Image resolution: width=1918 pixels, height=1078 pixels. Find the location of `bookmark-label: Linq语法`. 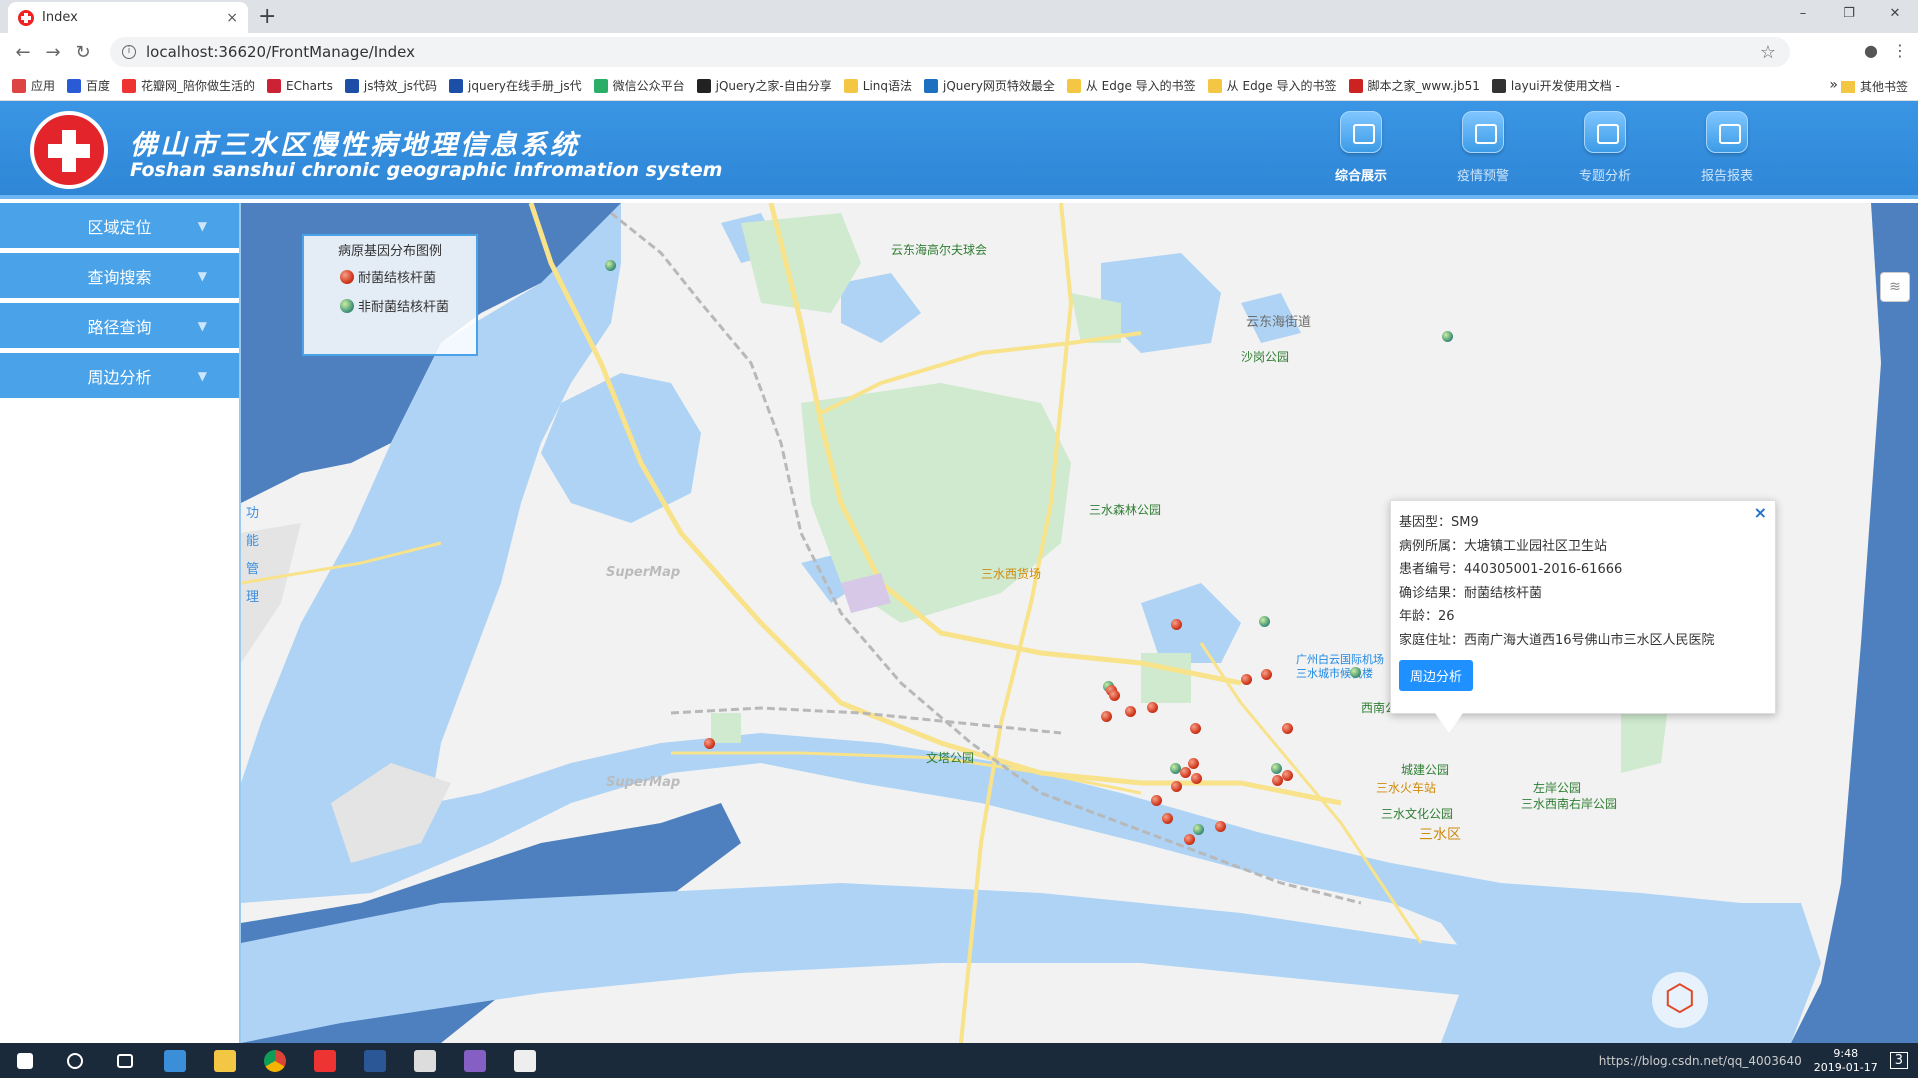

bookmark-label: Linq语法 is located at coordinates (887, 86).